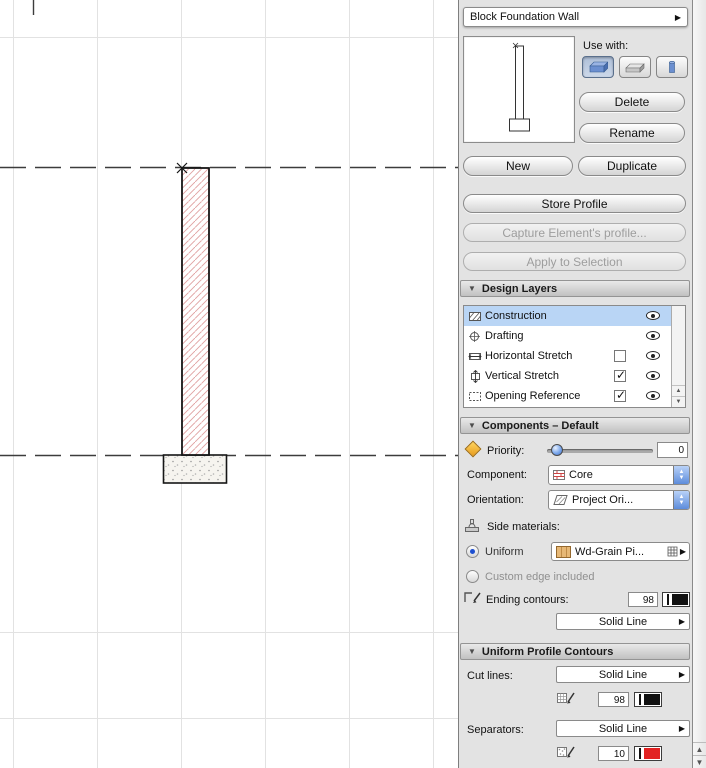 This screenshot has width=706, height=768. I want to click on ending-contours-label: Ending contours:, so click(527, 600).